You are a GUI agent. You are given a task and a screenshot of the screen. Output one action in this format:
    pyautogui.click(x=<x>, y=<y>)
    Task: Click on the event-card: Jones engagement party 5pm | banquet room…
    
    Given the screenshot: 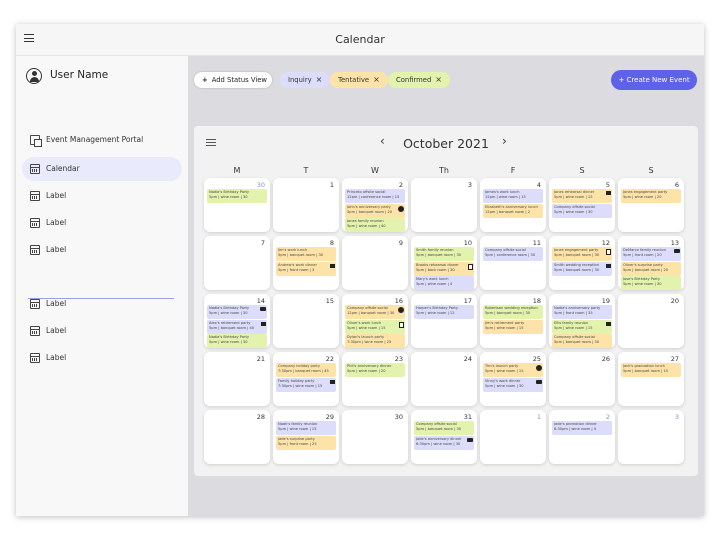 What is the action you would take?
    pyautogui.click(x=582, y=254)
    